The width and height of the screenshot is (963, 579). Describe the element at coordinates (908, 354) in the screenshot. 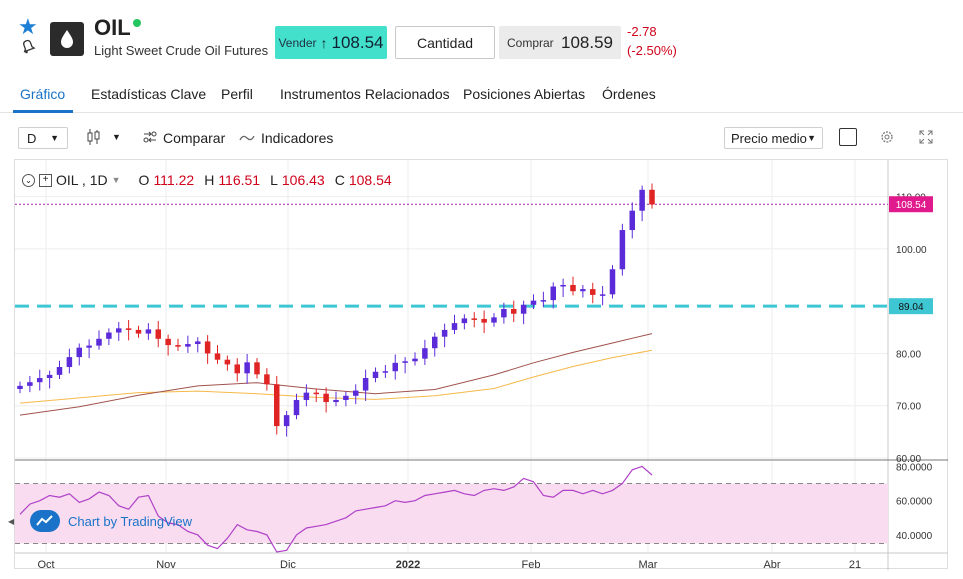

I see `price-tick-label: 80.00` at that location.